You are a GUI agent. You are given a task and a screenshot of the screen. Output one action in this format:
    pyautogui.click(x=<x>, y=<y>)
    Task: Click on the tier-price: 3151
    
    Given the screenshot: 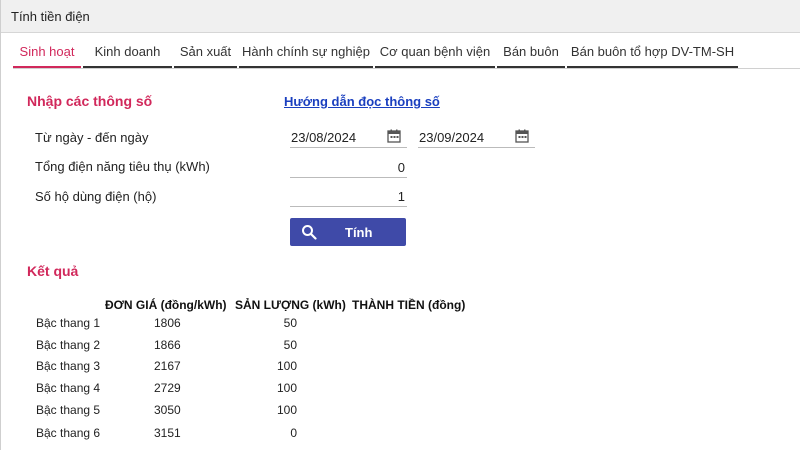 What is the action you would take?
    pyautogui.click(x=167, y=433)
    